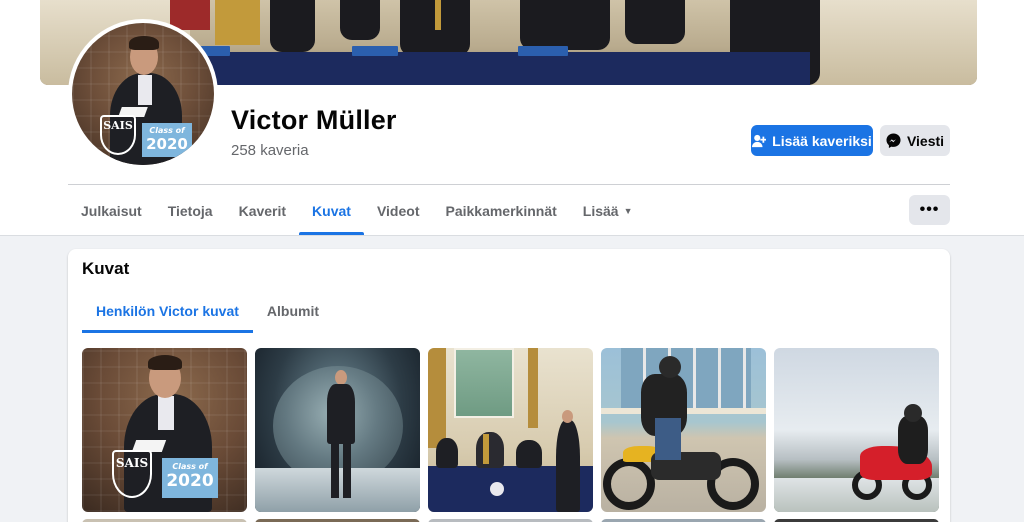  I want to click on cover-table, so click(500, 68).